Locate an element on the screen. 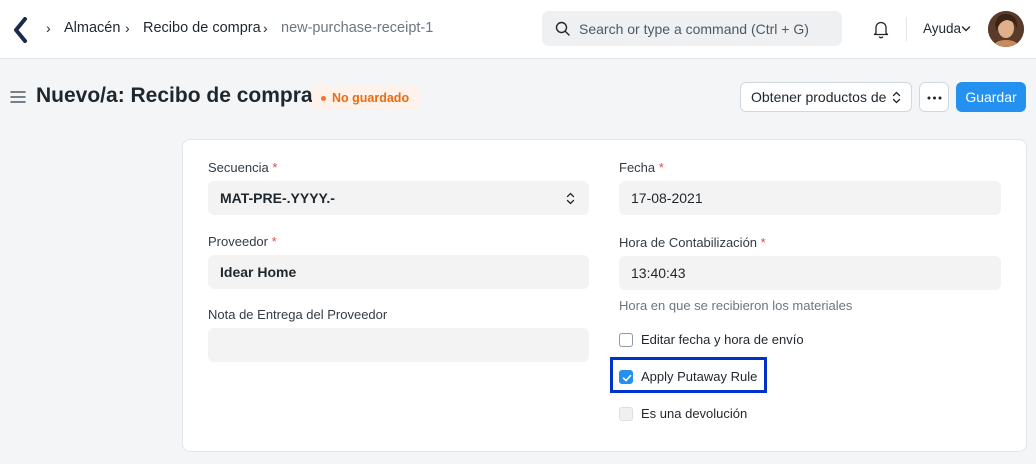  search-placeholder: Search or type a command (Ctrl + G) is located at coordinates (694, 29).